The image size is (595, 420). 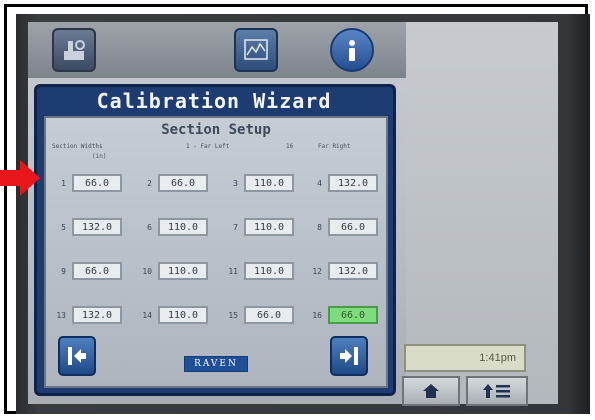 I want to click on section-number: 7, so click(x=235, y=227).